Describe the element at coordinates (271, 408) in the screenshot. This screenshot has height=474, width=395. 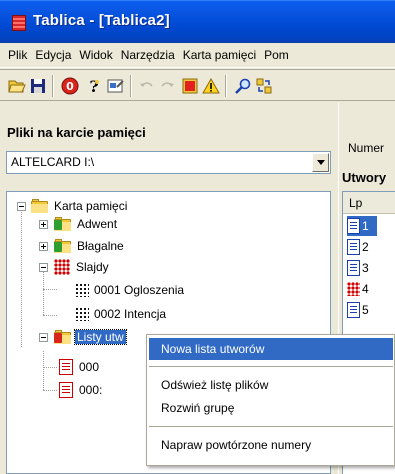
I see `menu-item-expand-group: Rozwiń grupę` at that location.